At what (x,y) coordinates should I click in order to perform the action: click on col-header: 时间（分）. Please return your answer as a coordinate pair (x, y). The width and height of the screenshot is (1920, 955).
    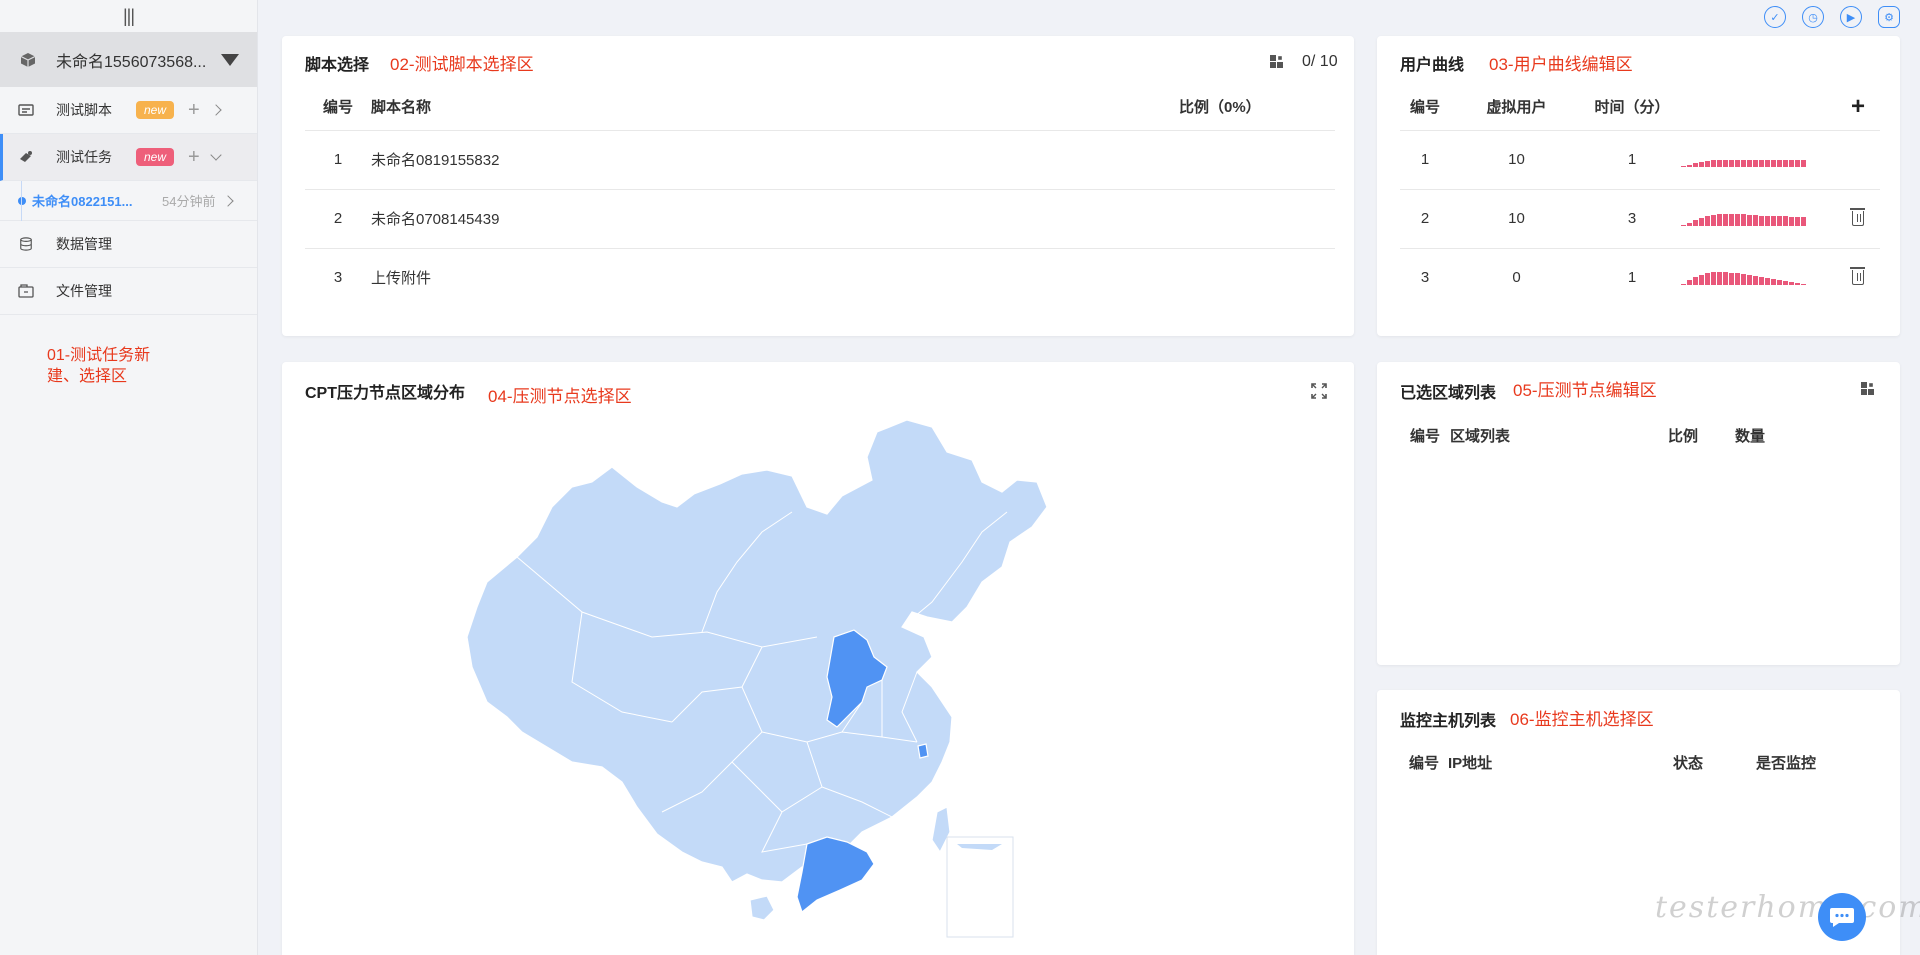
    Looking at the image, I should click on (1632, 107).